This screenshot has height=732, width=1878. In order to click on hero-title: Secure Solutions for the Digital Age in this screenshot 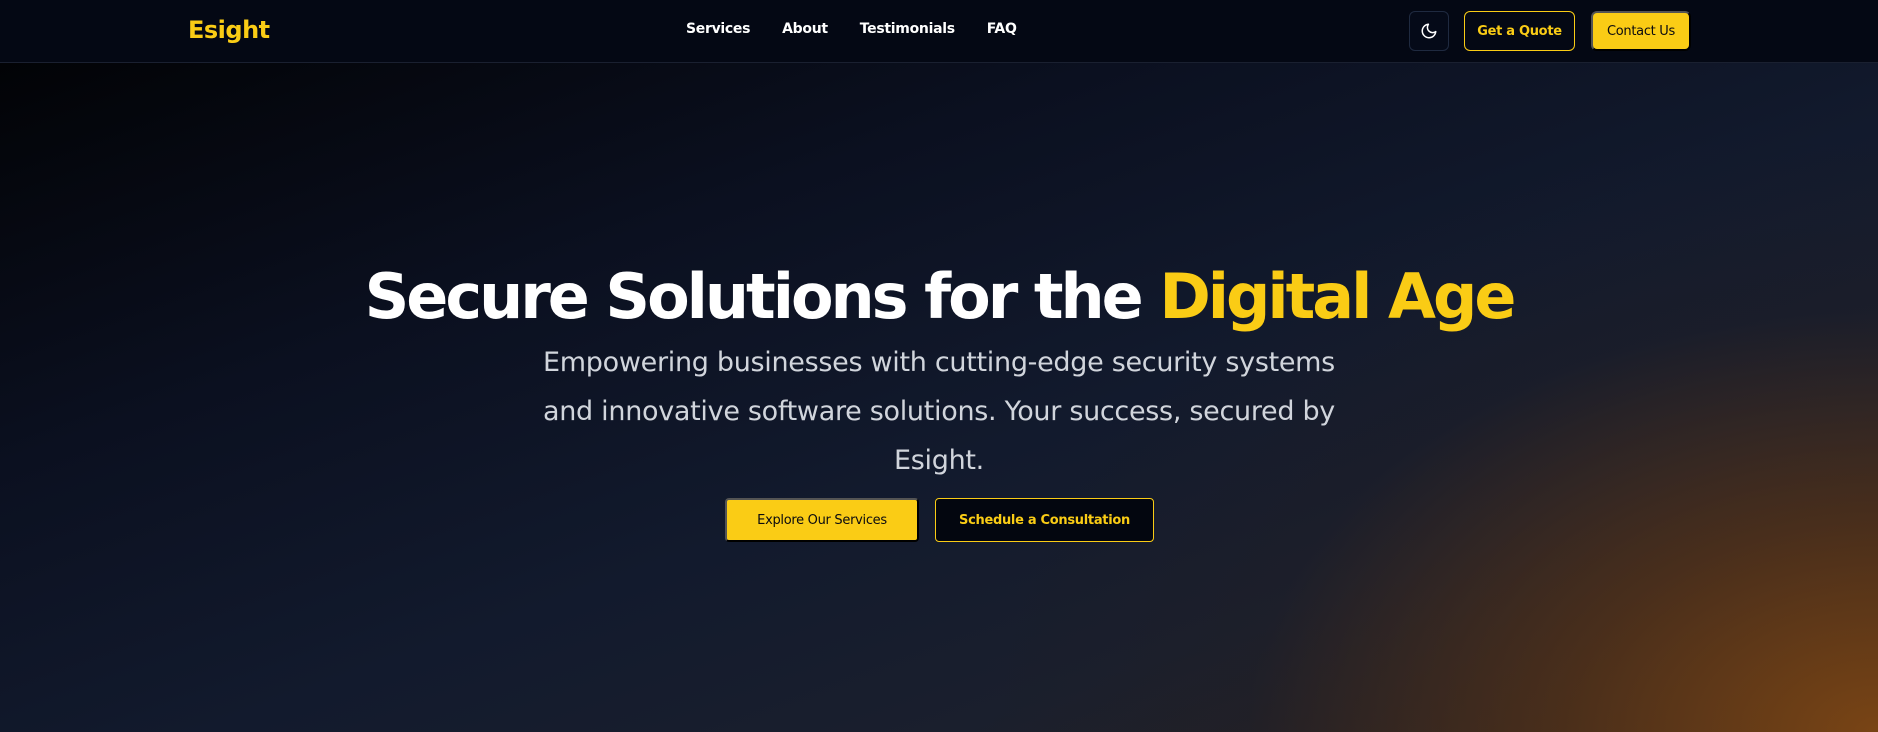, I will do `click(939, 296)`.